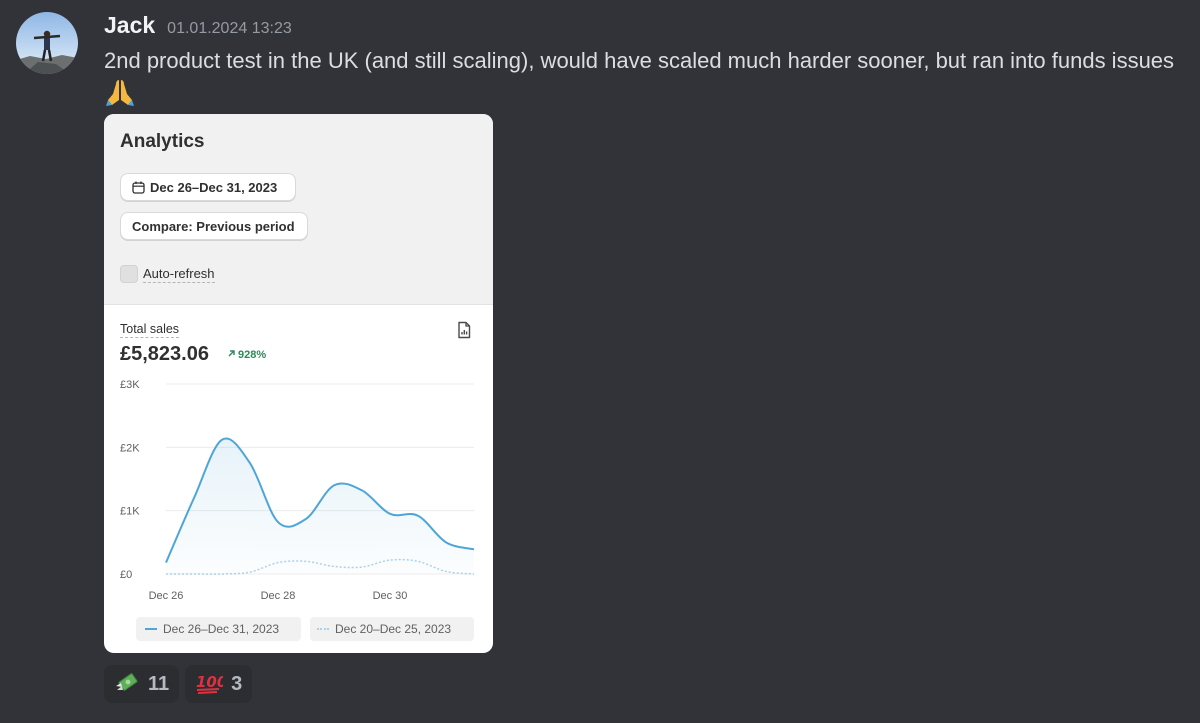  What do you see at coordinates (120, 97) in the screenshot?
I see `folded-hands-icon` at bounding box center [120, 97].